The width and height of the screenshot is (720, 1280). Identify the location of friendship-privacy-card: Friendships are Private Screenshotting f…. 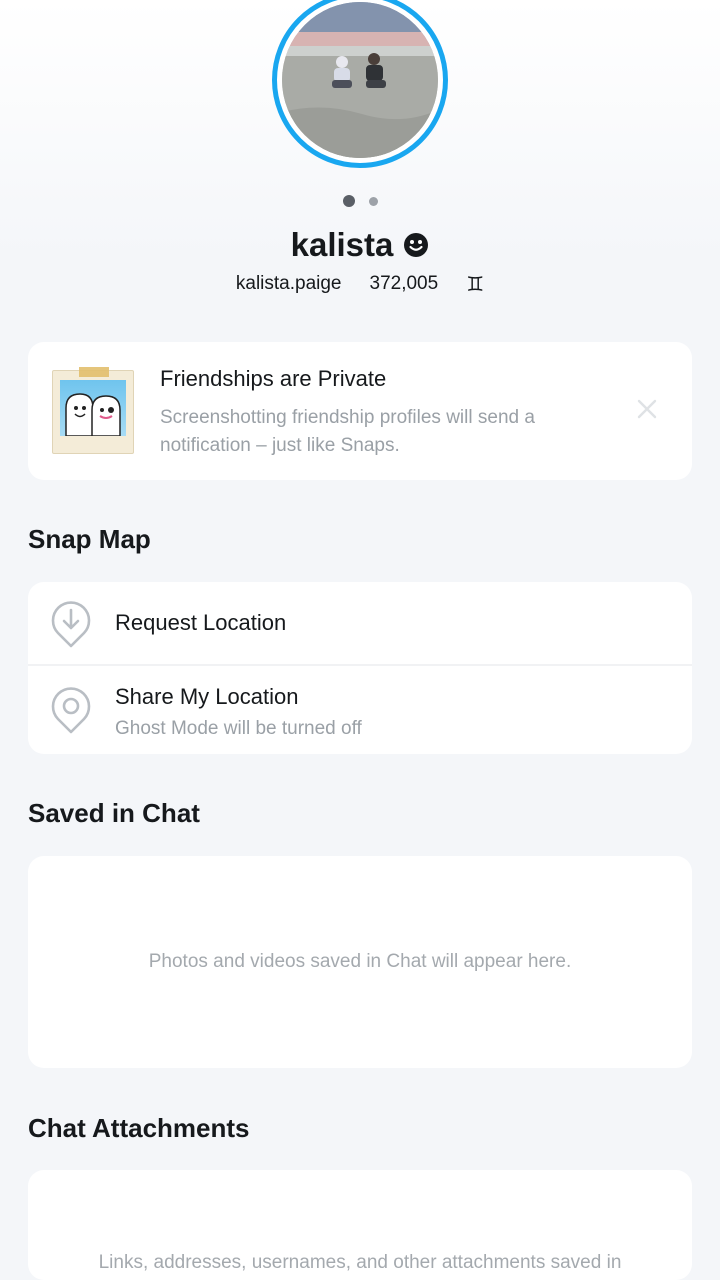
(360, 411).